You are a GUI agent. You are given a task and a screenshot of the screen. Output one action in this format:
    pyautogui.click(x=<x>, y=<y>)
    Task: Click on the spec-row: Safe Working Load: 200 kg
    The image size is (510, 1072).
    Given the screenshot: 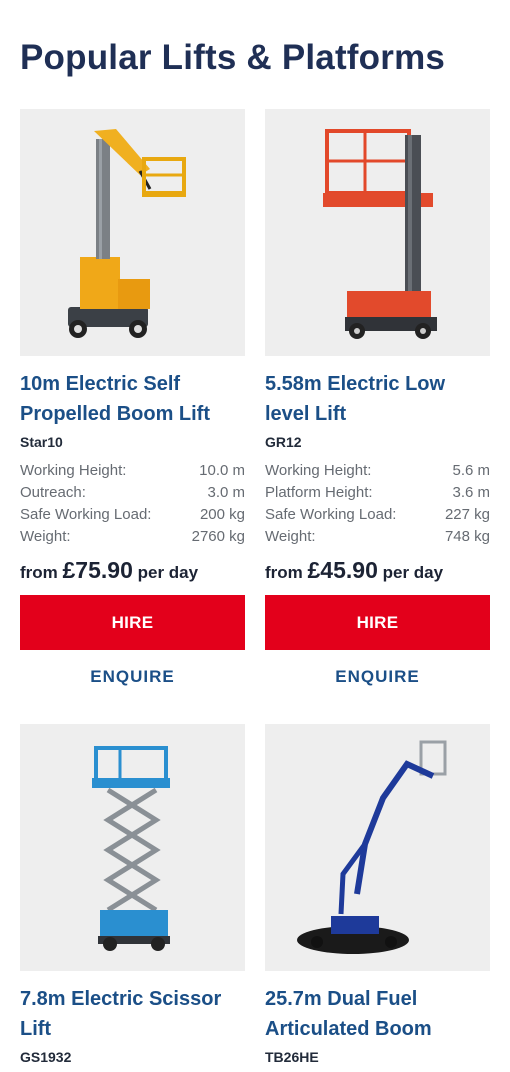 What is the action you would take?
    pyautogui.click(x=132, y=515)
    